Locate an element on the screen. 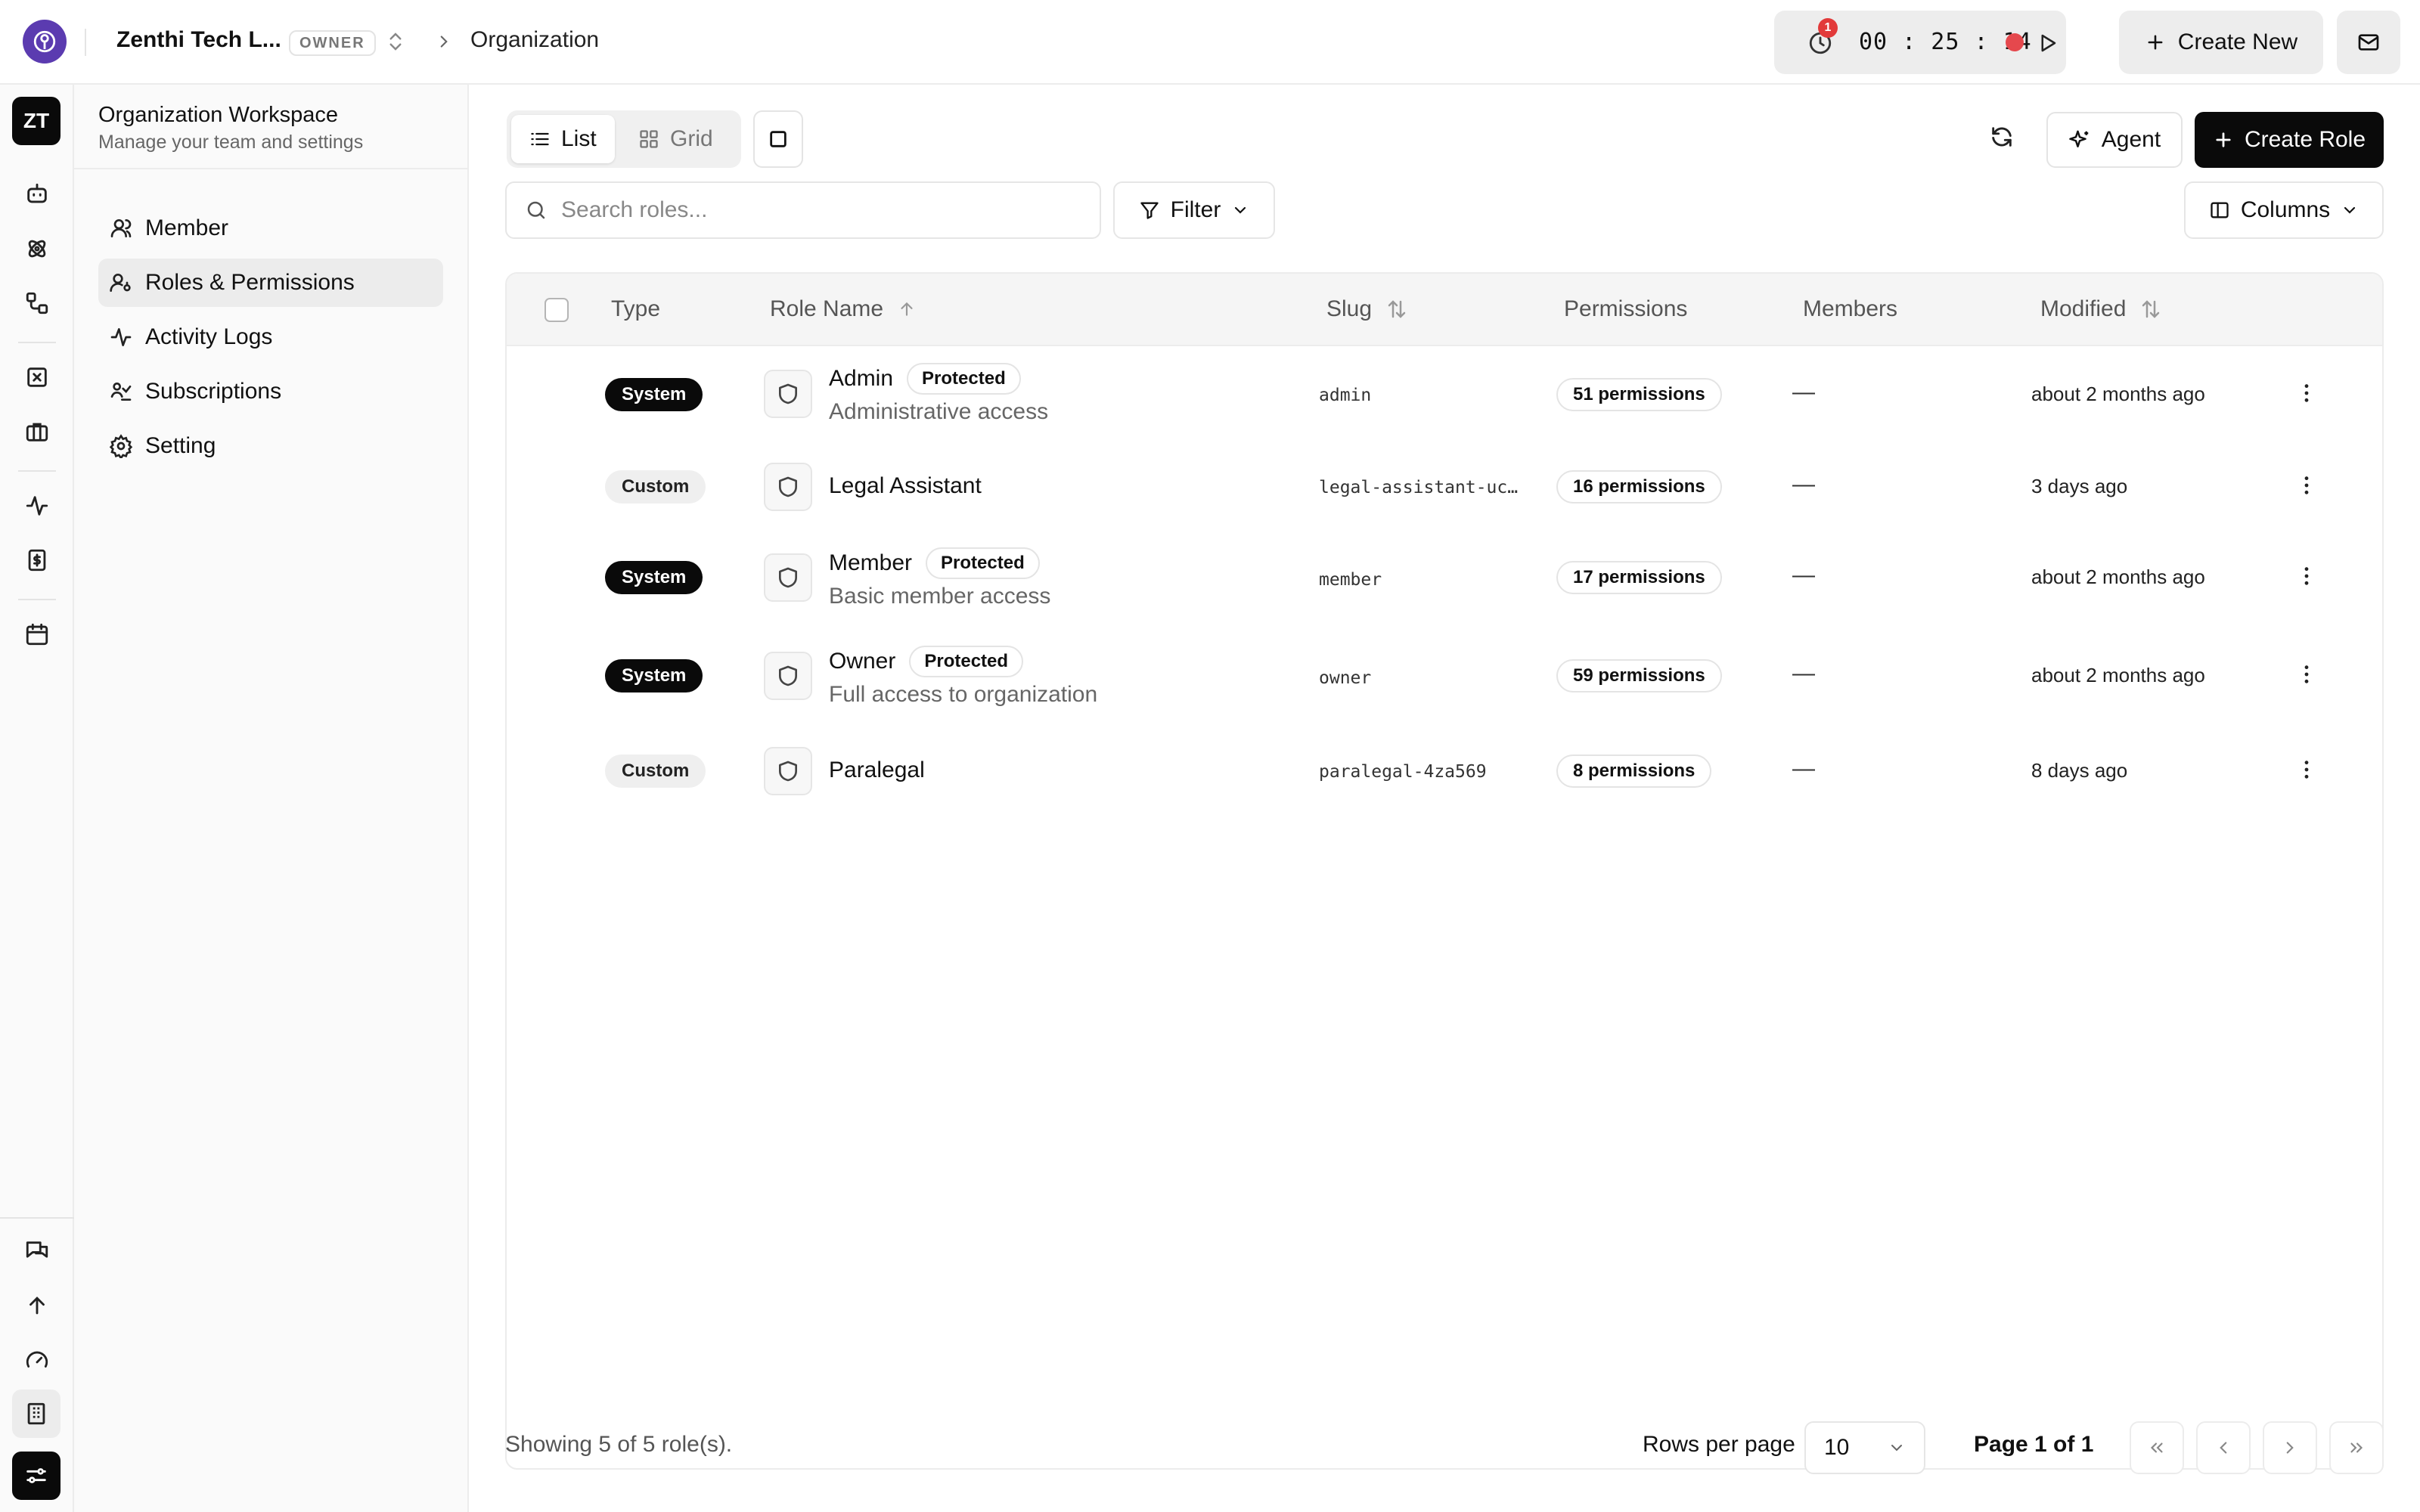 The image size is (2420, 1512). first-page-button is located at coordinates (2157, 1447).